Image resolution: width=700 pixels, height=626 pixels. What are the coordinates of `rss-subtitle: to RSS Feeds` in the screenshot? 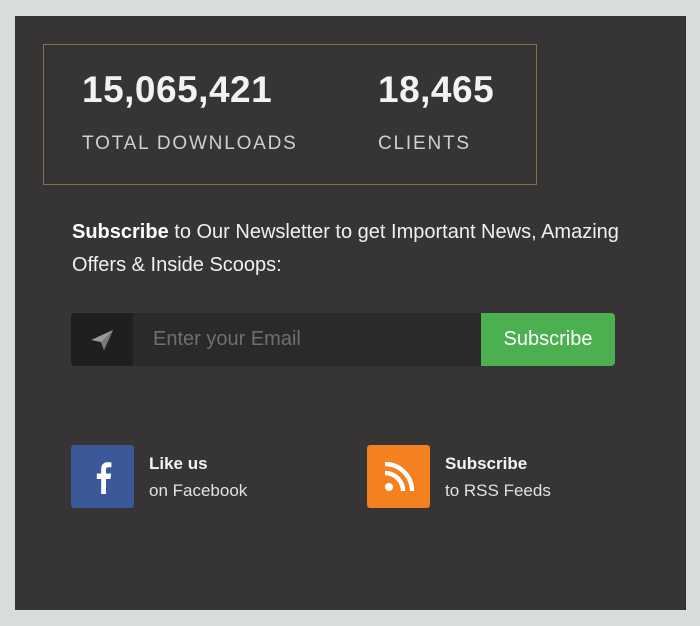 It's located at (498, 490).